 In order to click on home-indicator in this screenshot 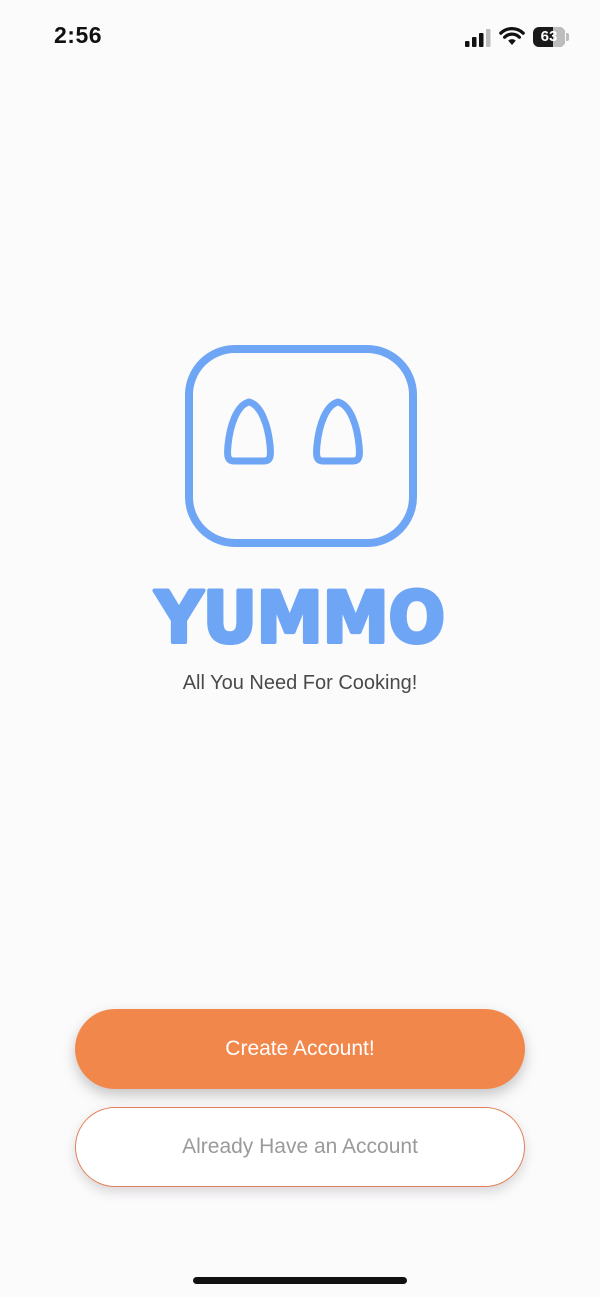, I will do `click(300, 1280)`.